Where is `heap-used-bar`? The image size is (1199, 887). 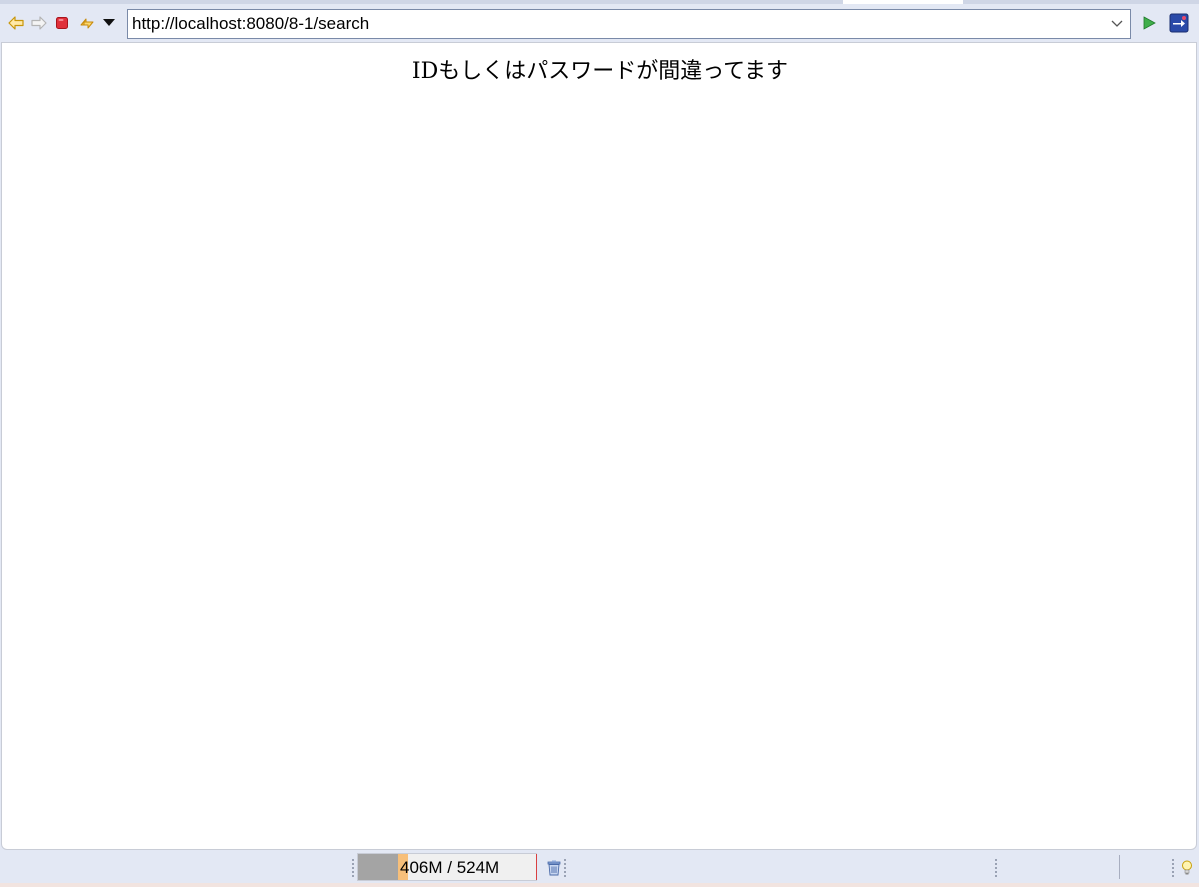 heap-used-bar is located at coordinates (378, 867).